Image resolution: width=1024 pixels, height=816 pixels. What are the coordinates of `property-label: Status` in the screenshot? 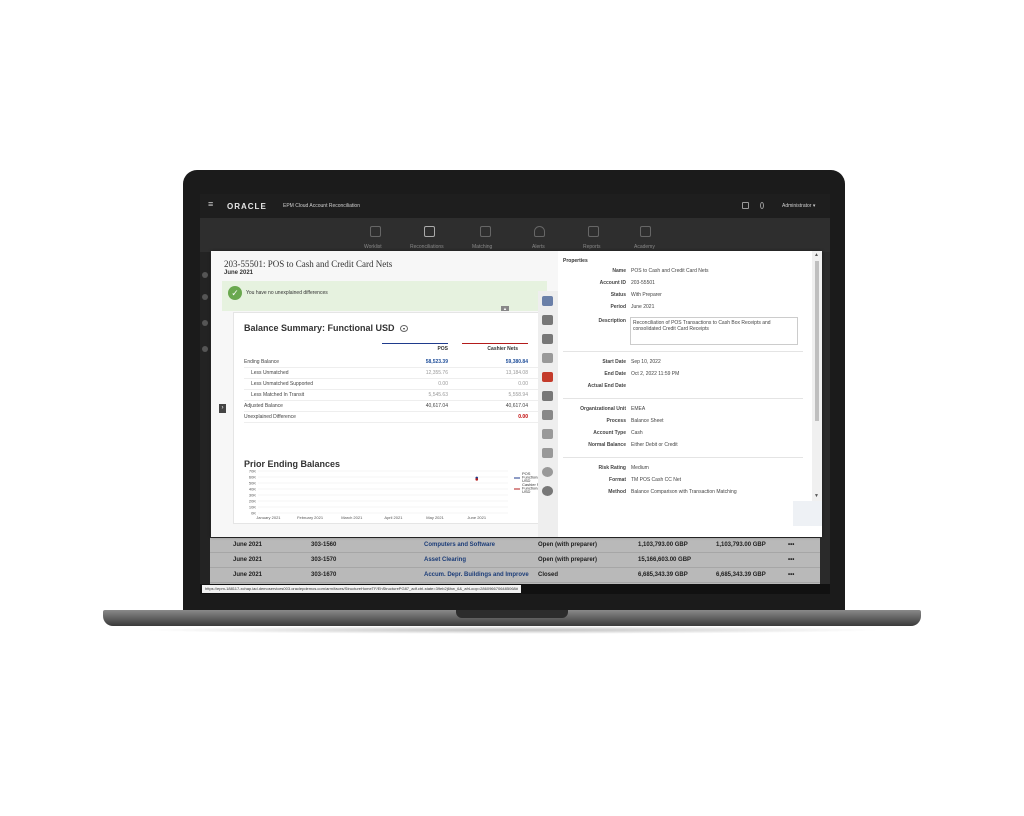 It's located at (618, 295).